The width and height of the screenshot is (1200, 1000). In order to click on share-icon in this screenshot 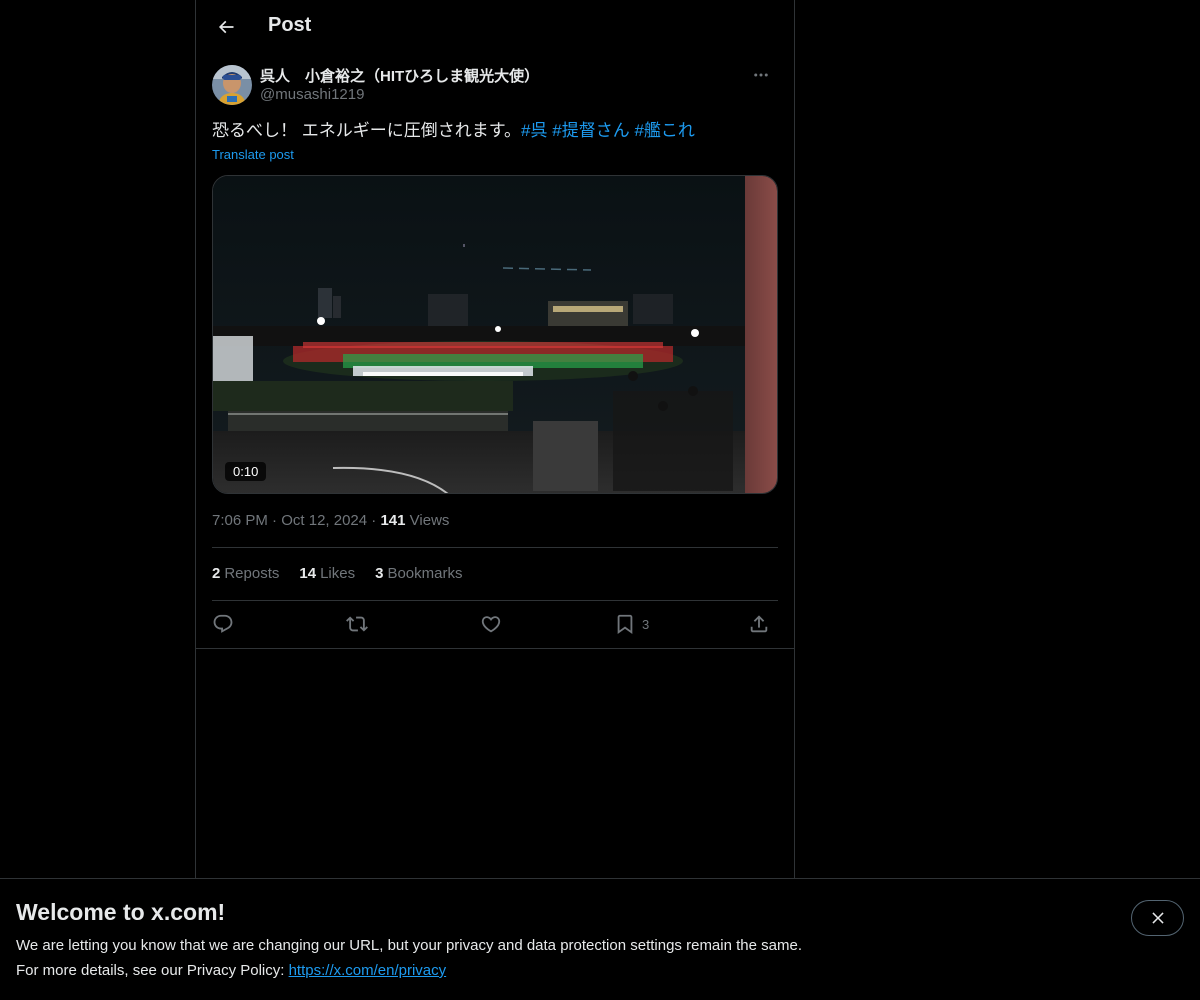, I will do `click(759, 624)`.